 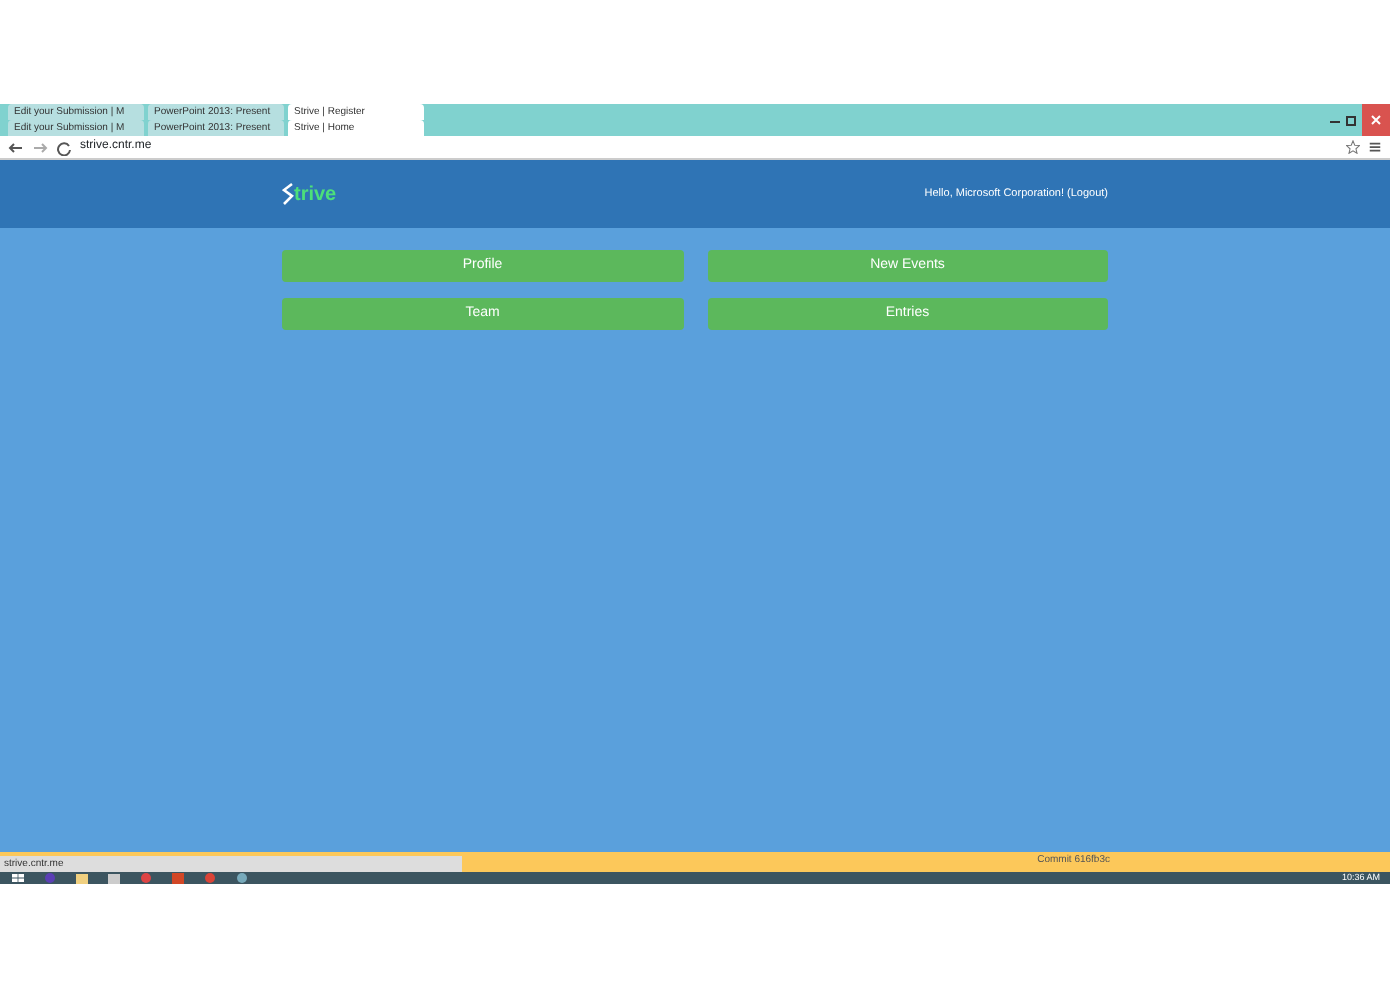 I want to click on logo-icon, so click(x=288, y=194).